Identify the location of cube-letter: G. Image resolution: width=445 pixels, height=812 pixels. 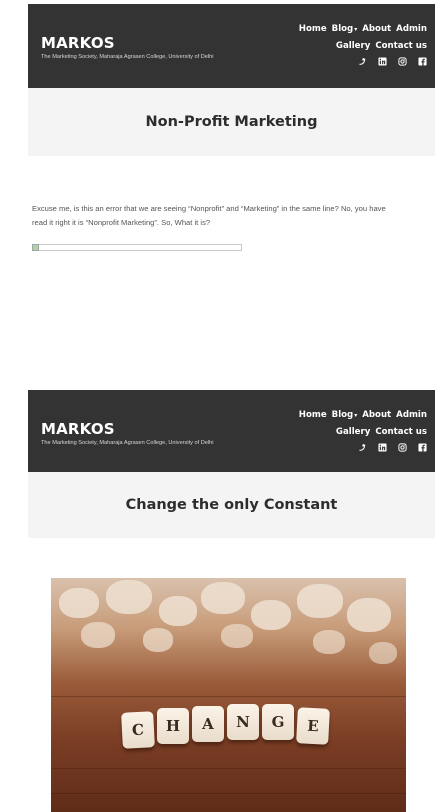
(278, 722).